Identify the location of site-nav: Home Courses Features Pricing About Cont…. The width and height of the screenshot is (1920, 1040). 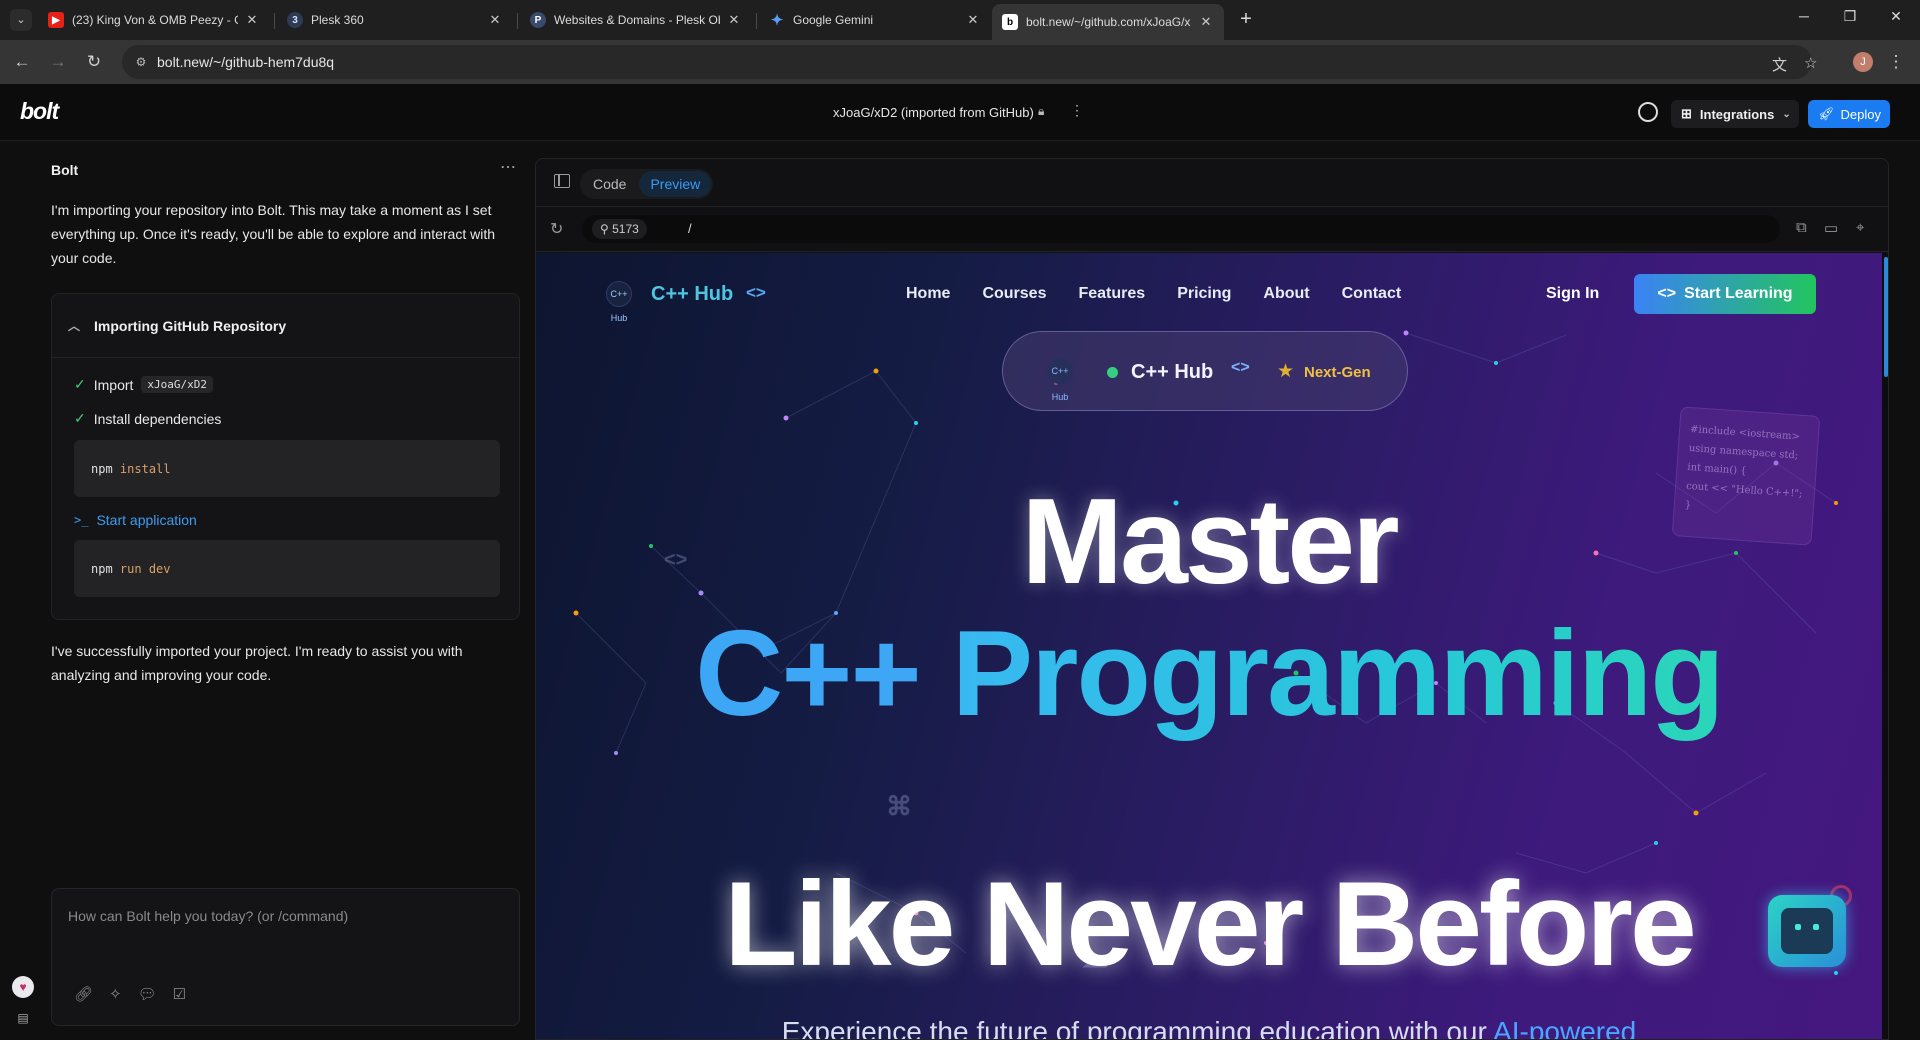
(1153, 294).